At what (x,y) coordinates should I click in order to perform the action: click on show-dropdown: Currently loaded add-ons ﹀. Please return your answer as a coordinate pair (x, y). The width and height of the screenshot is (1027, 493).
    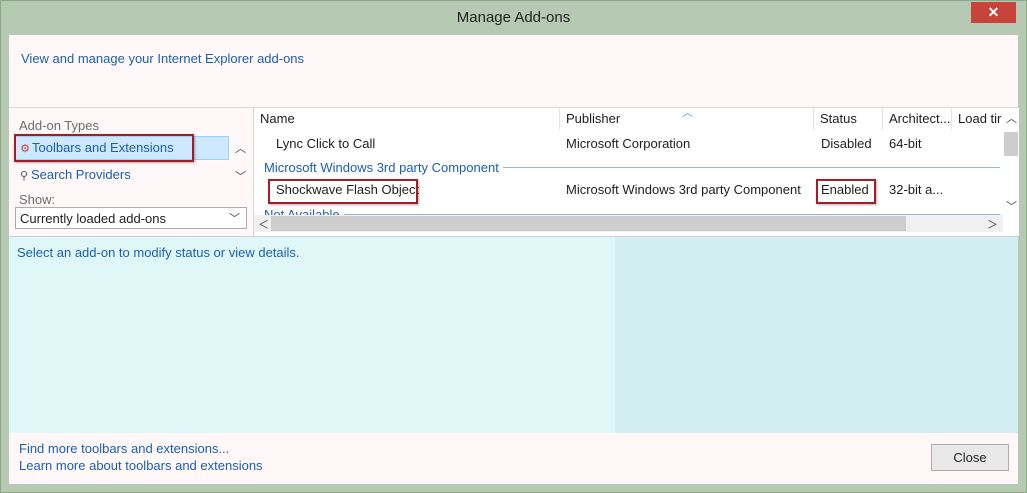
    Looking at the image, I should click on (131, 218).